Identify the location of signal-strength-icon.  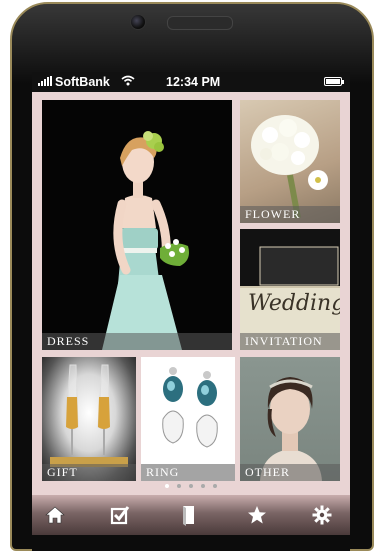
(45, 81).